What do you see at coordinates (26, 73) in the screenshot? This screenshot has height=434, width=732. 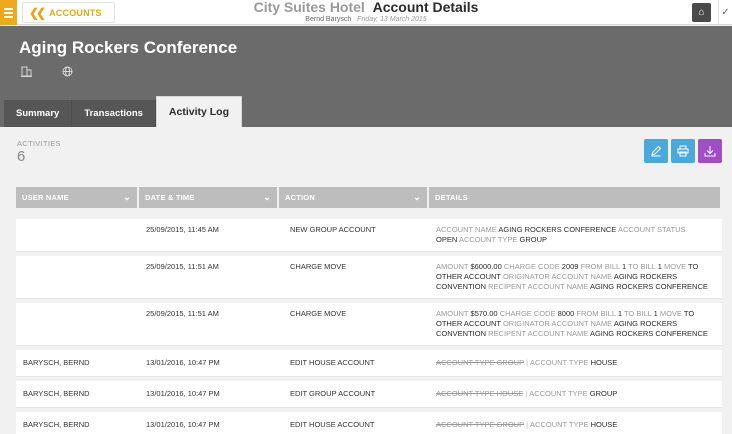 I see `building-icon` at bounding box center [26, 73].